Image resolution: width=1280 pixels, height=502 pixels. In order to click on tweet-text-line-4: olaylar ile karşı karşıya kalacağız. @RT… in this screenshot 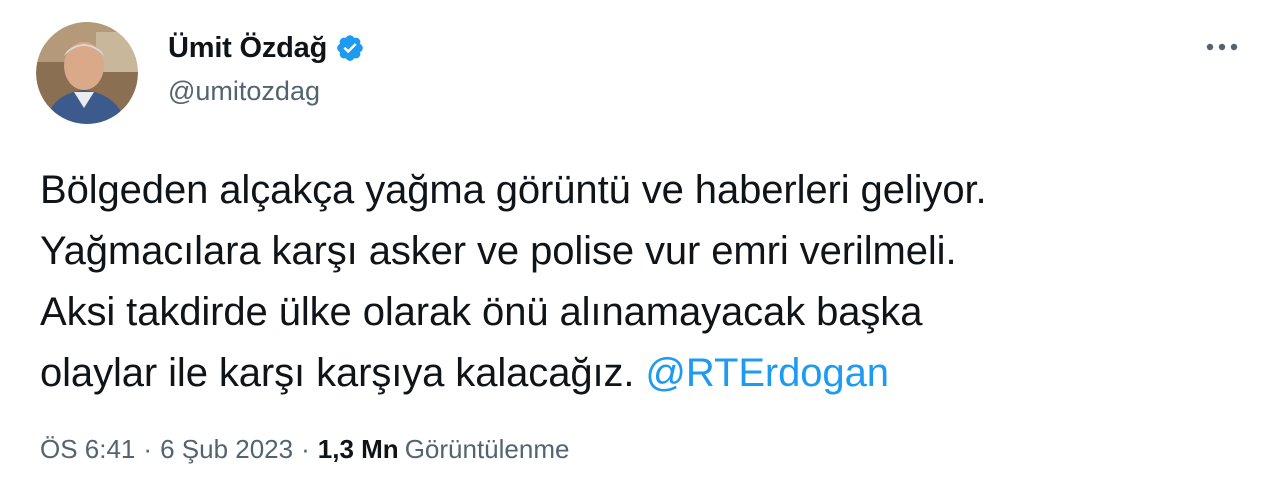, I will do `click(650, 373)`.